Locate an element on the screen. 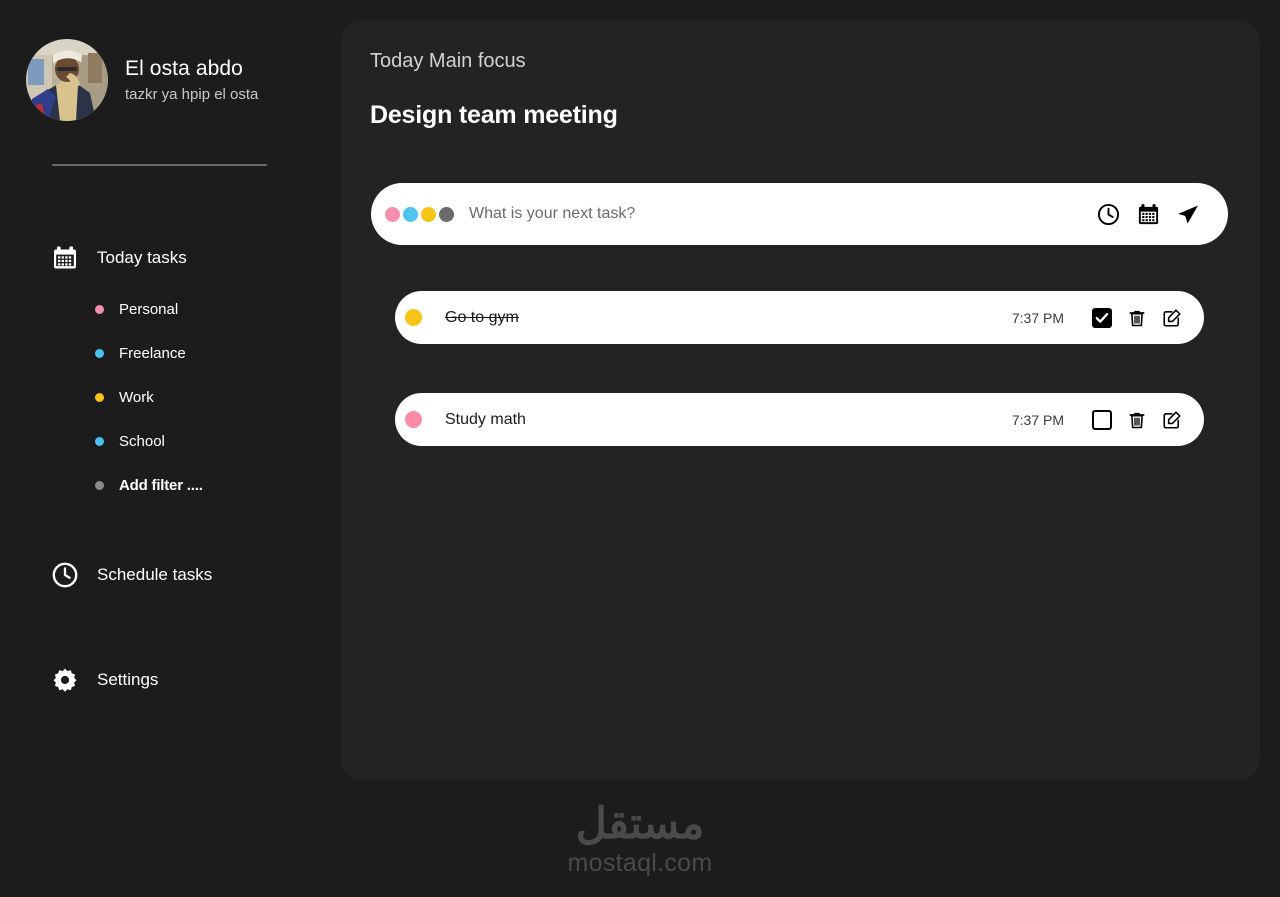 The image size is (1280, 897). page-title: Design team meeting is located at coordinates (494, 115).